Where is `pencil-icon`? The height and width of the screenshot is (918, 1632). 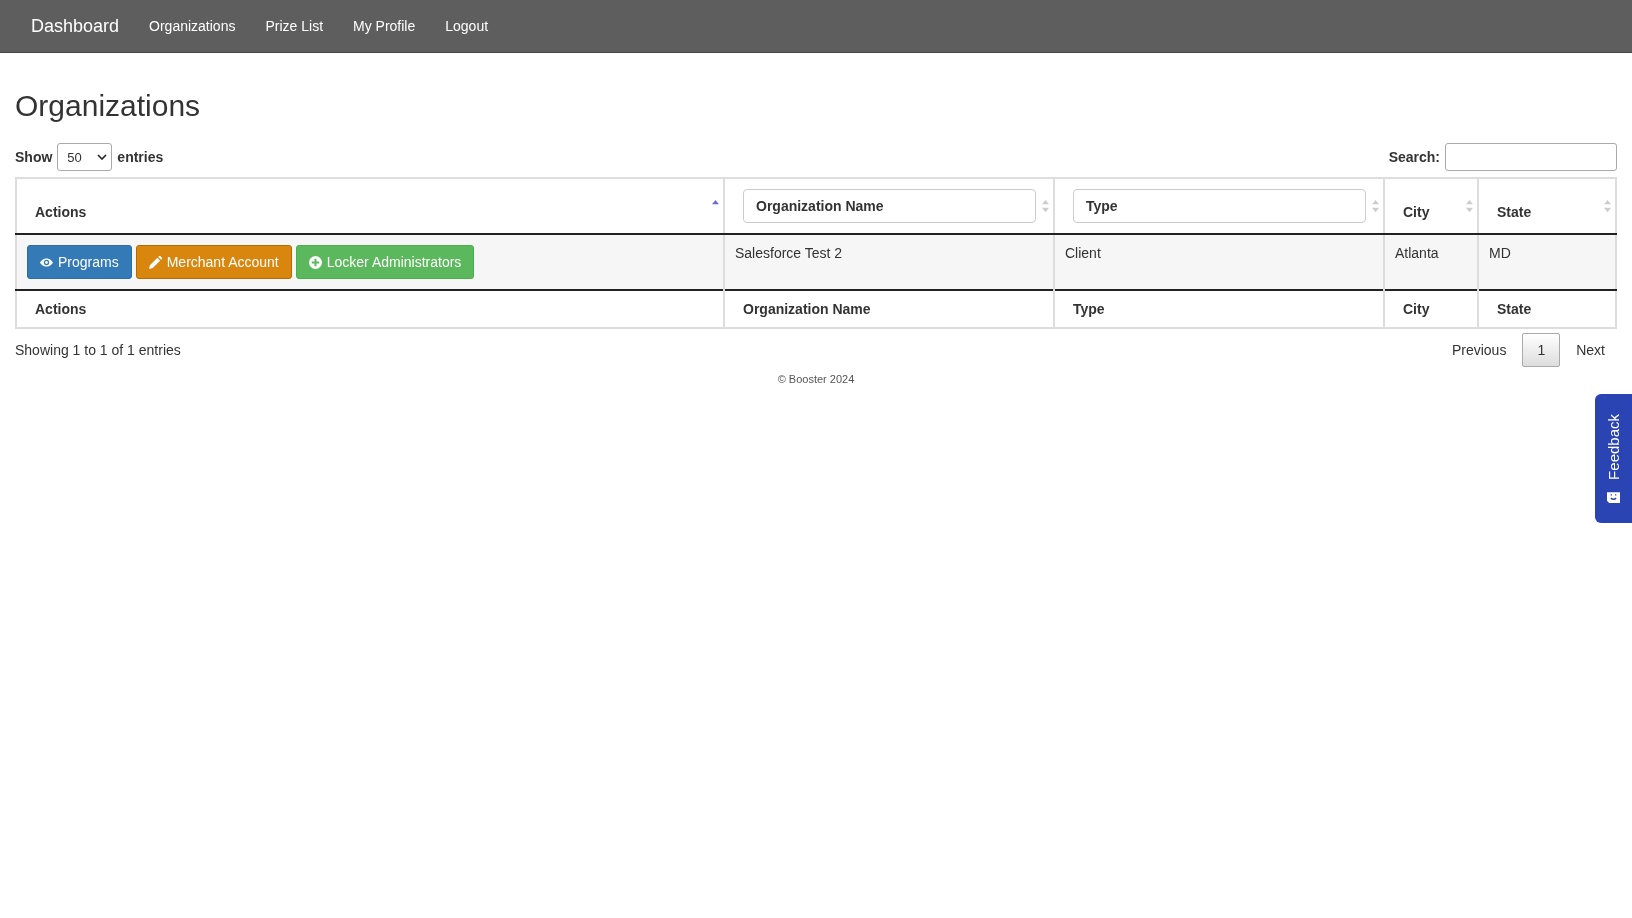 pencil-icon is located at coordinates (155, 262).